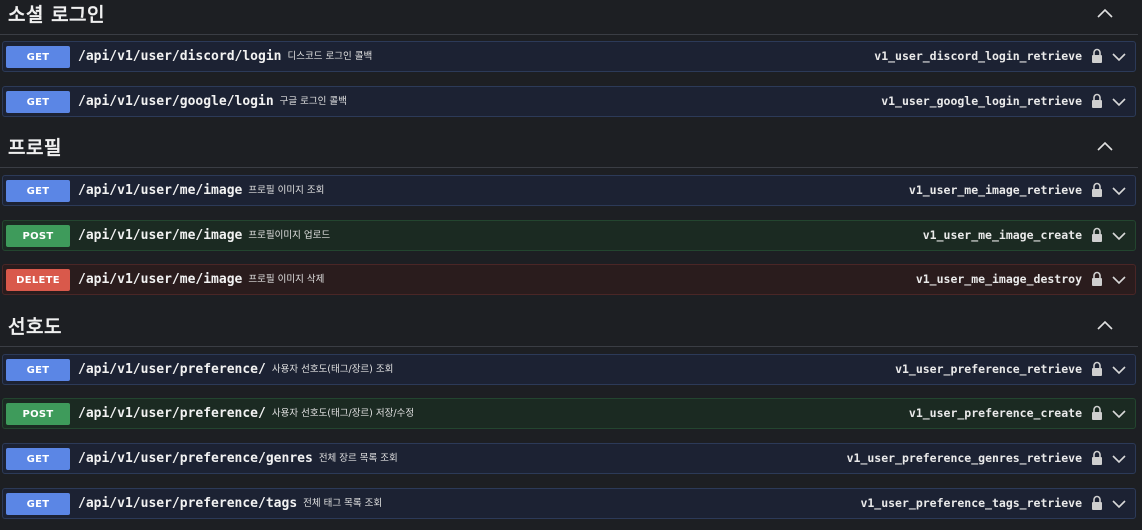  Describe the element at coordinates (289, 235) in the screenshot. I see `operation-summary: 프로필이미지 업로드` at that location.